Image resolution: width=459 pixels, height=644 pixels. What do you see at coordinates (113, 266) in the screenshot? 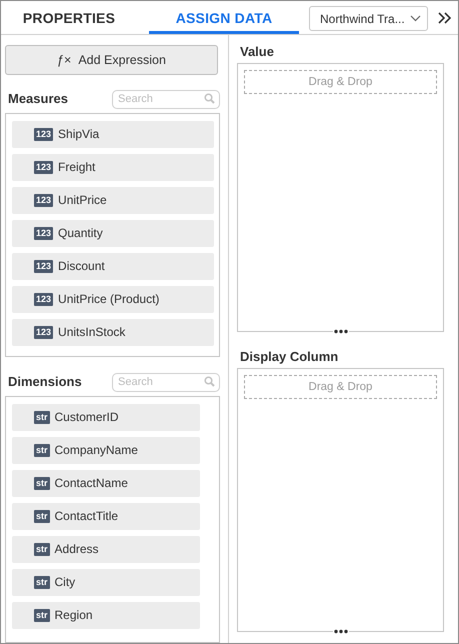
I see `field-item: 123 Discount` at bounding box center [113, 266].